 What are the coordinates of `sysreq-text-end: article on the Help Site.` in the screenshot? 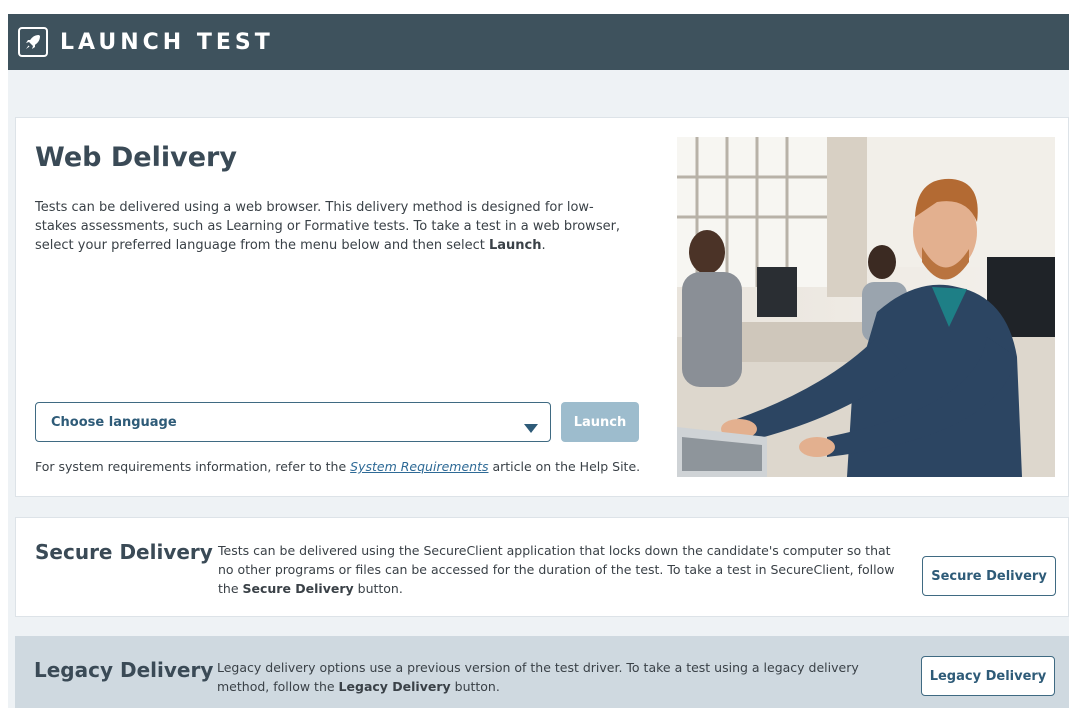 It's located at (564, 466).